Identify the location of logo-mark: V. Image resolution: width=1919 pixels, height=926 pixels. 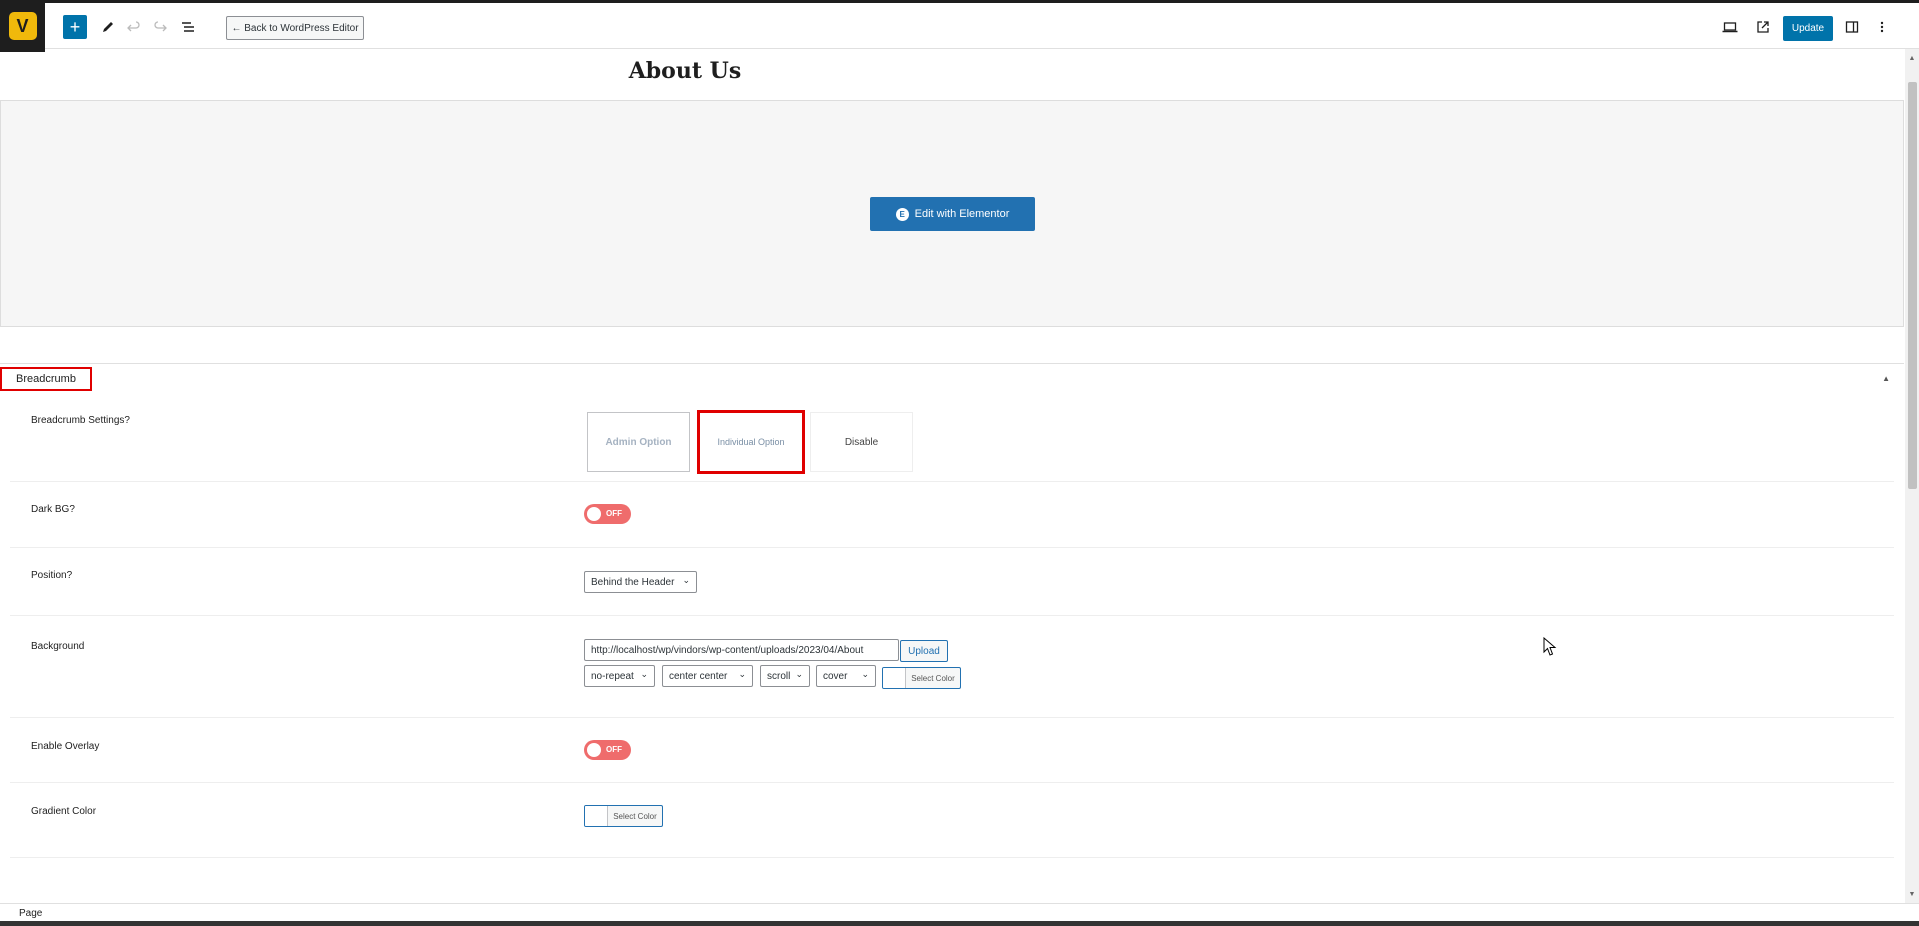
(22, 26).